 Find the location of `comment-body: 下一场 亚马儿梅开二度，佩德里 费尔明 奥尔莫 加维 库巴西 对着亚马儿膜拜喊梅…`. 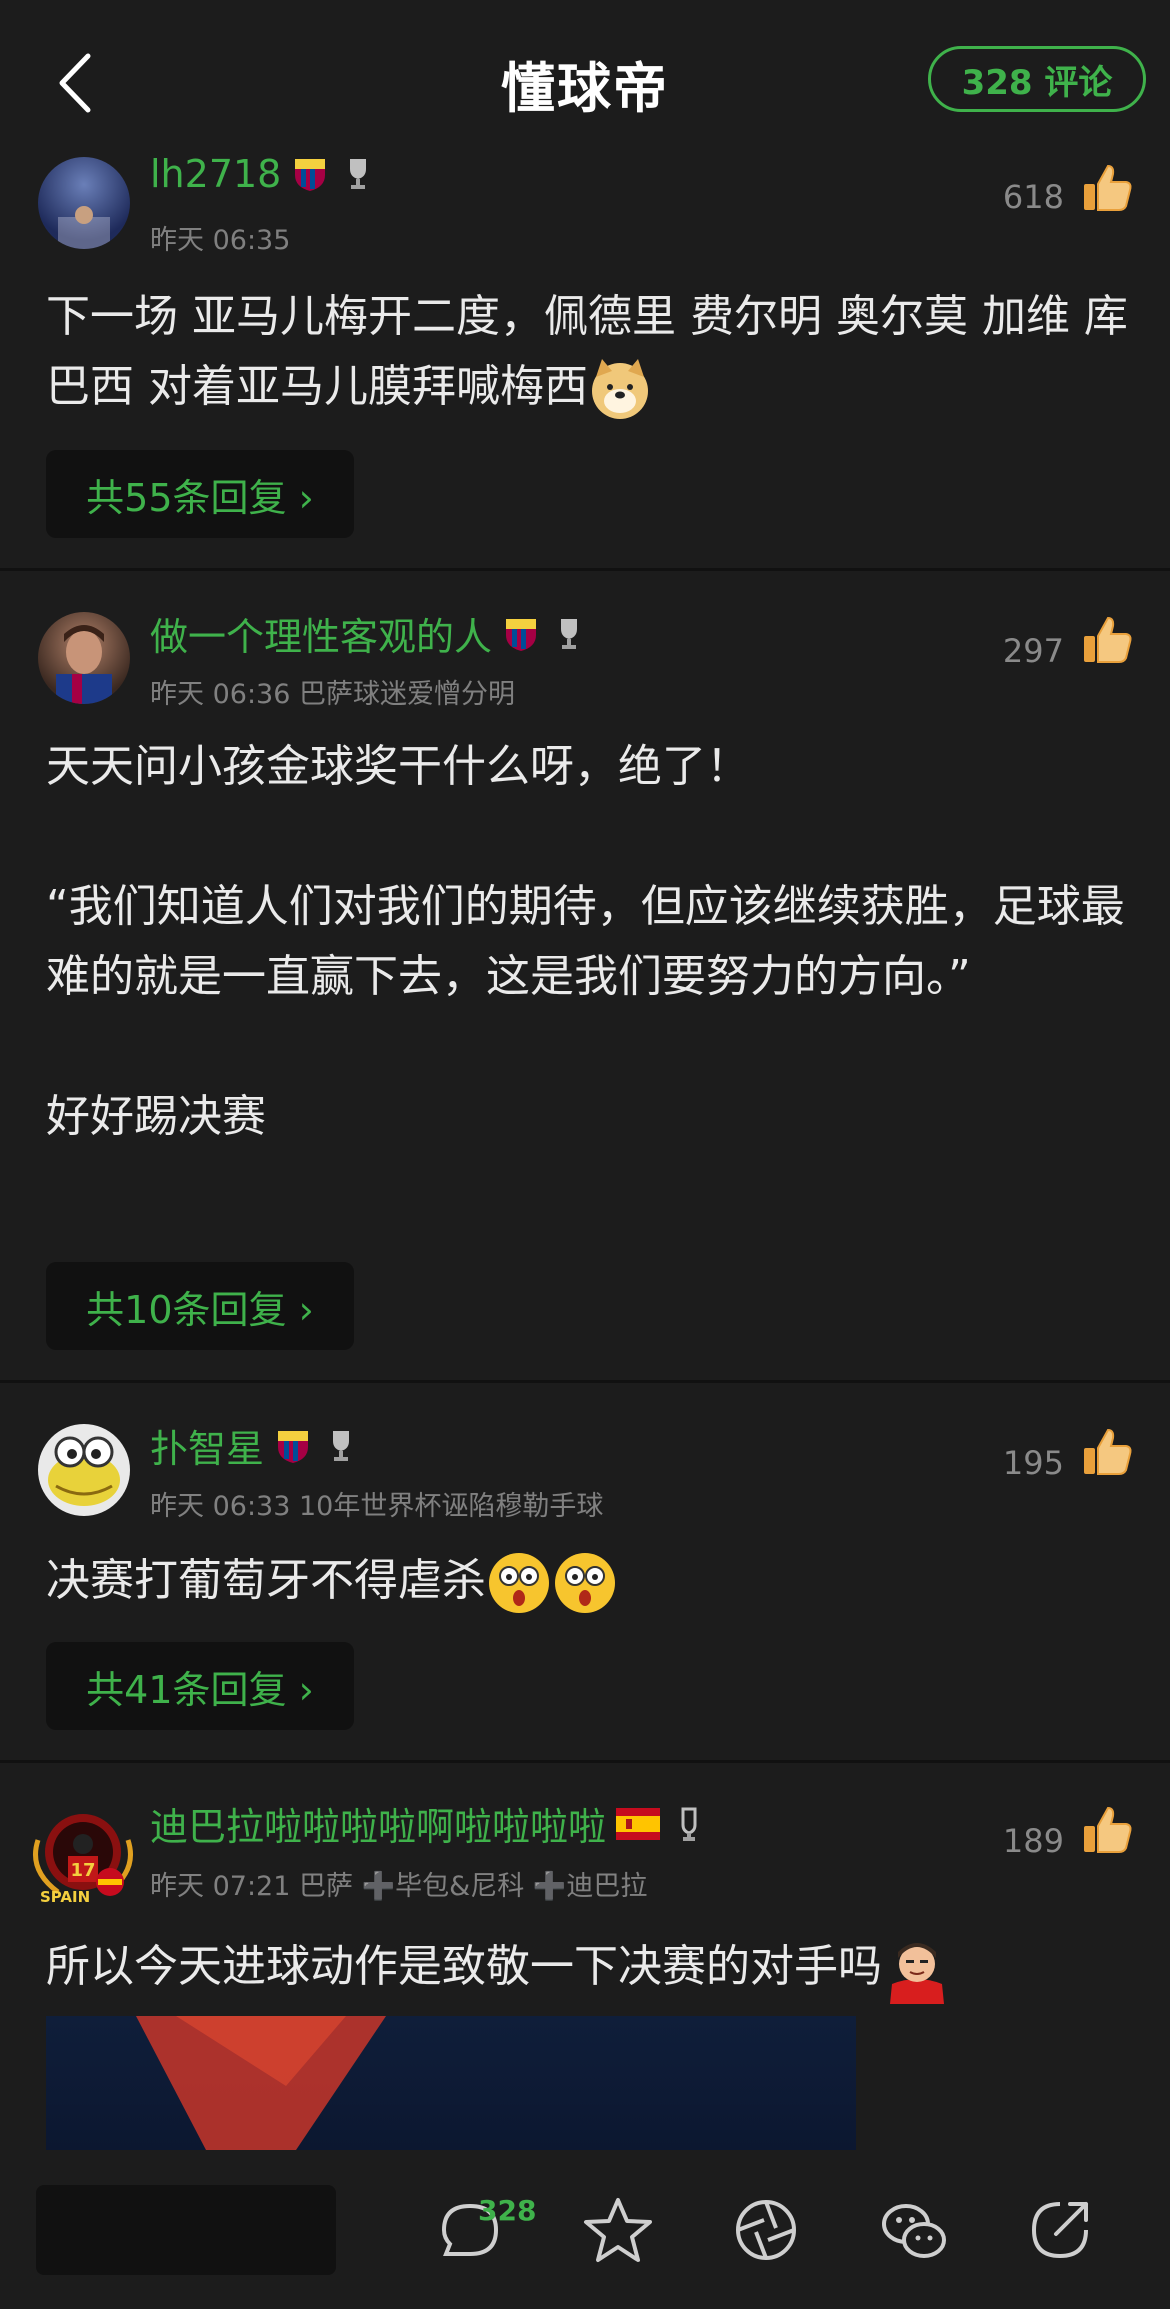

comment-body: 下一场 亚马儿梅开二度，佩德里 费尔明 奥尔莫 加维 库巴西 对着亚马儿膜拜喊梅… is located at coordinates (598, 352).